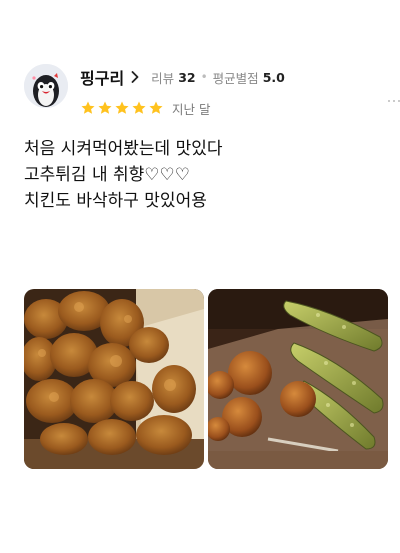  What do you see at coordinates (102, 77) in the screenshot?
I see `reviewer-name: 핑구리` at bounding box center [102, 77].